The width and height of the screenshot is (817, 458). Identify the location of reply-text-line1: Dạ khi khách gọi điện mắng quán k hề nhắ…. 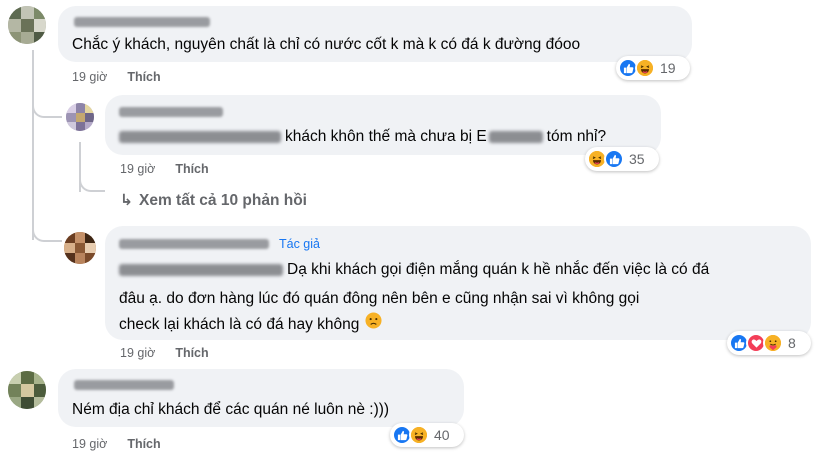
(498, 269).